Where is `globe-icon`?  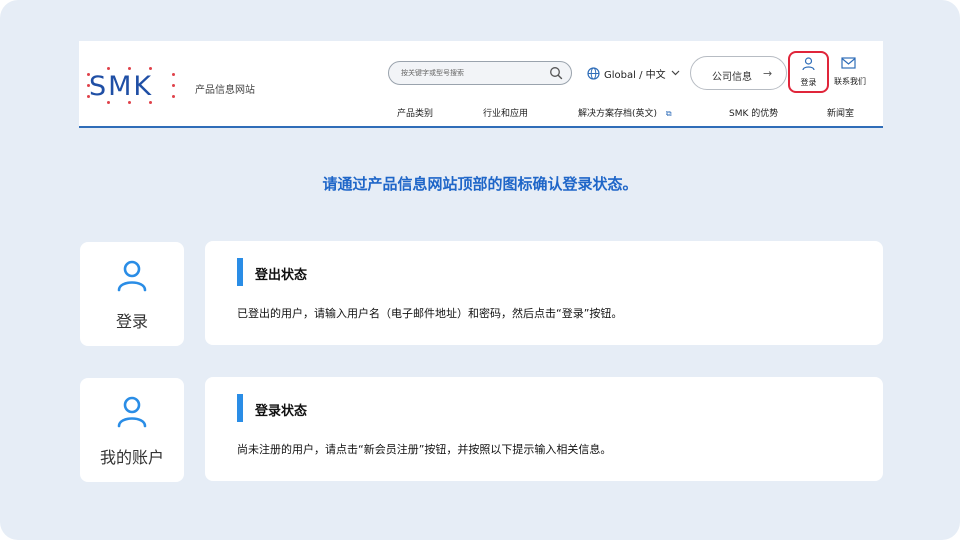
globe-icon is located at coordinates (593, 73).